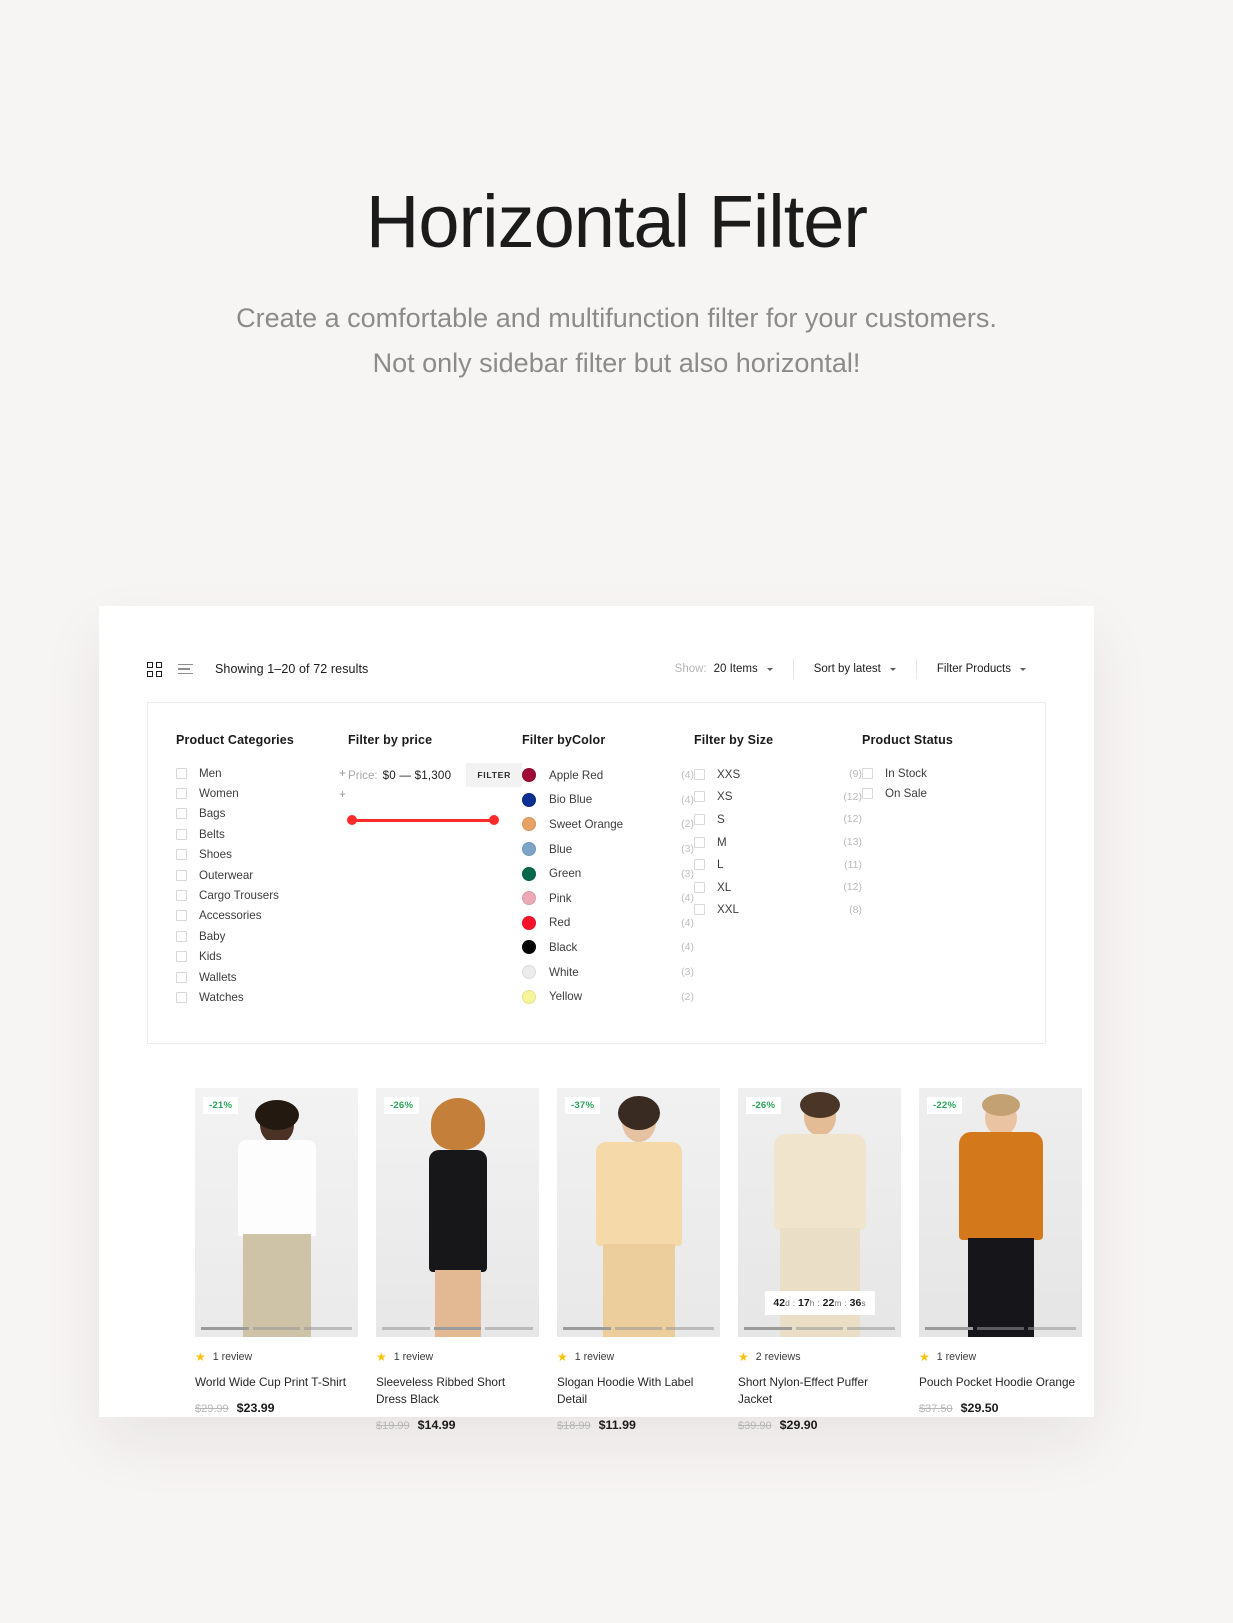  What do you see at coordinates (571, 800) in the screenshot?
I see `color-label: Bio Blue` at bounding box center [571, 800].